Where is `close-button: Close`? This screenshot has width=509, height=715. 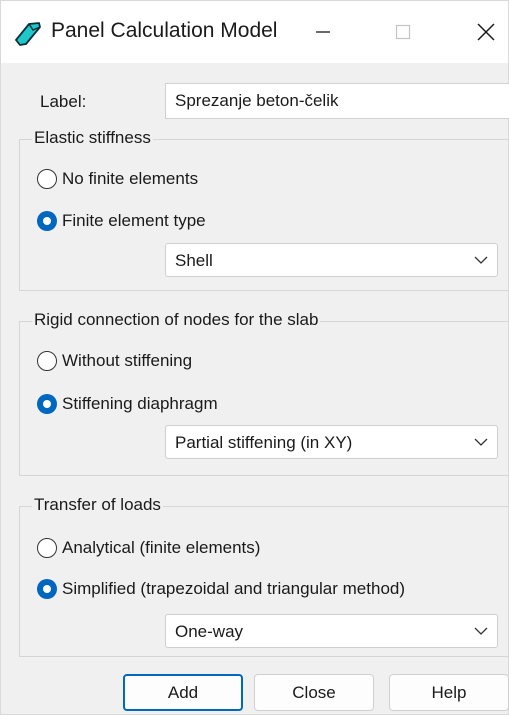 close-button: Close is located at coordinates (314, 692).